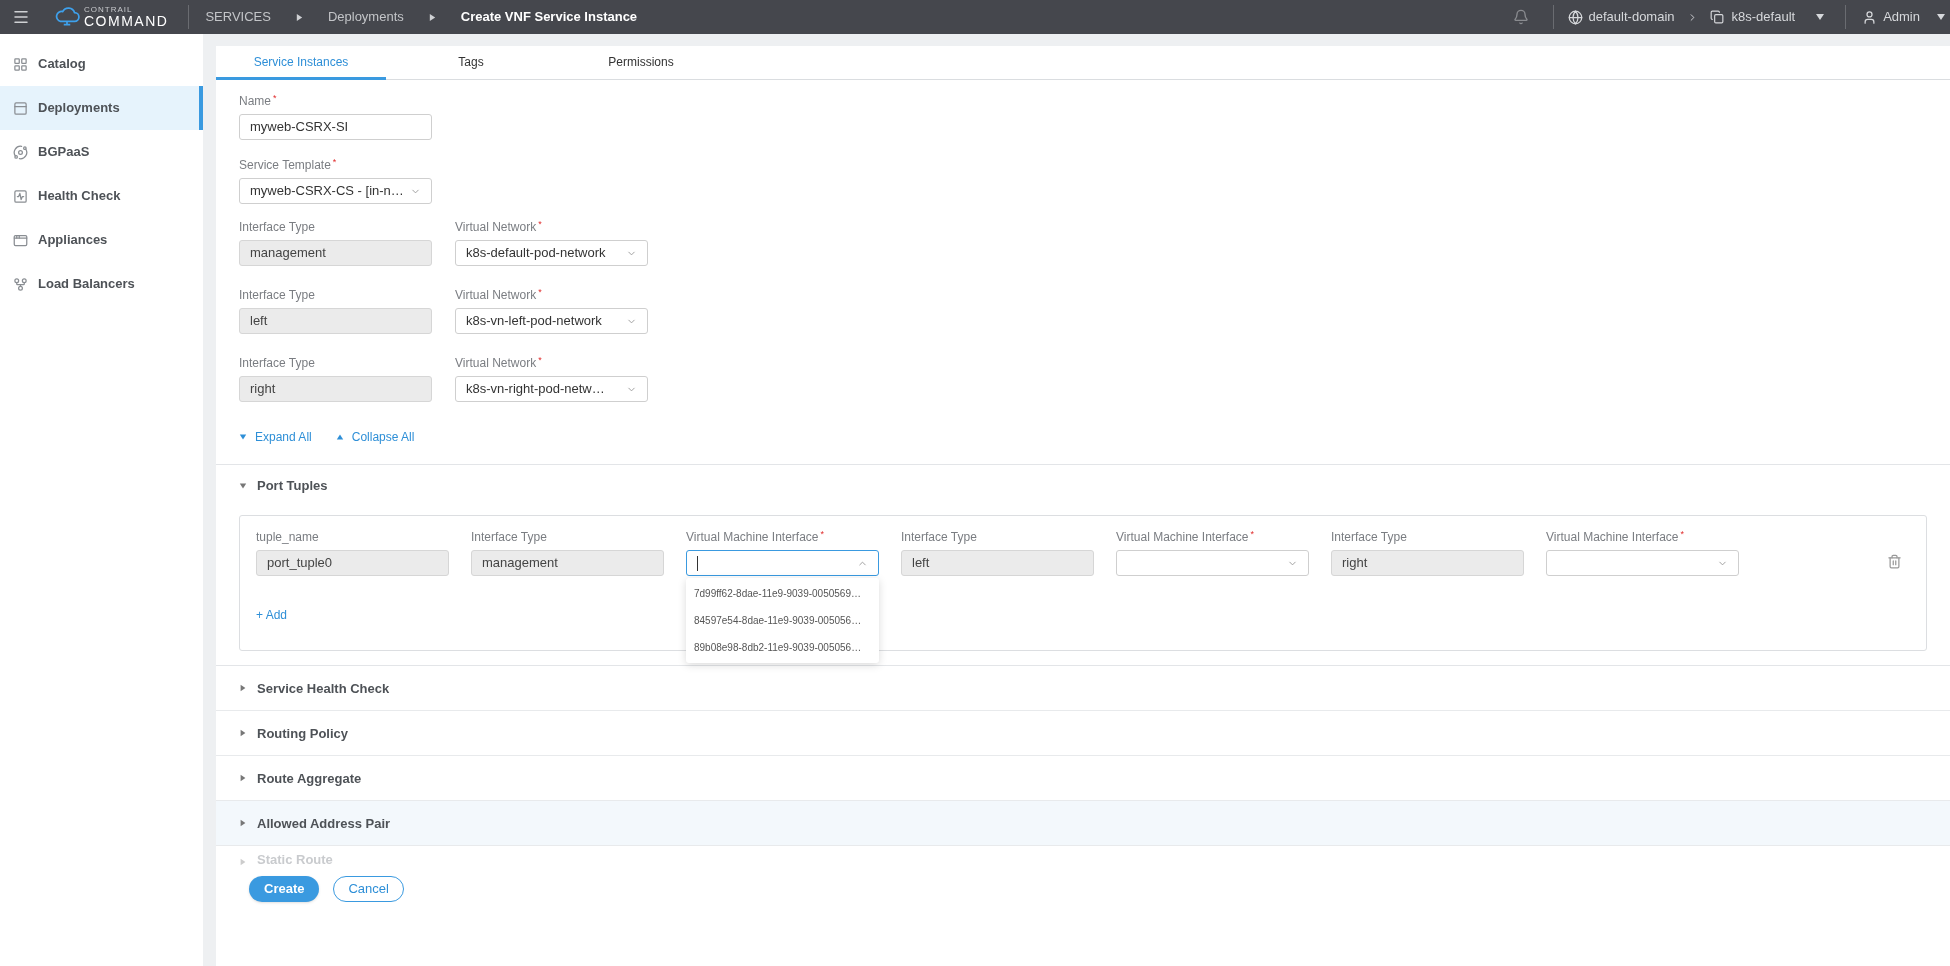  I want to click on caret-down-icon, so click(243, 437).